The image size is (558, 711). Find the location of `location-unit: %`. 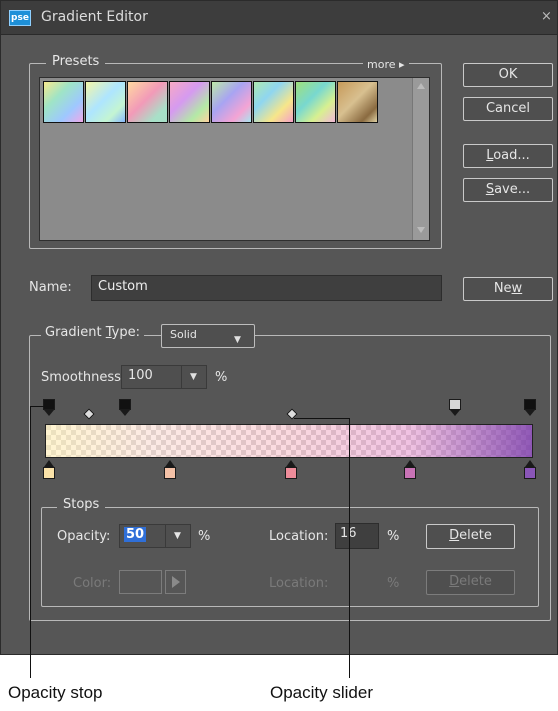

location-unit: % is located at coordinates (393, 536).